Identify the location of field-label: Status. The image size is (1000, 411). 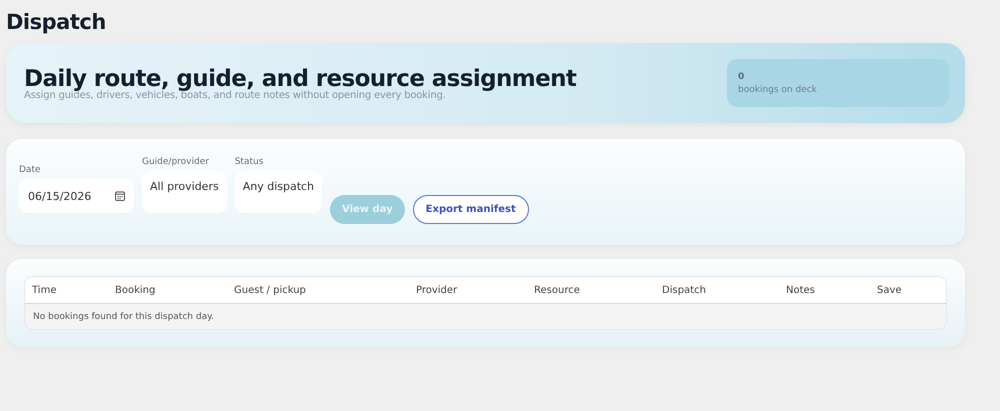
(249, 162).